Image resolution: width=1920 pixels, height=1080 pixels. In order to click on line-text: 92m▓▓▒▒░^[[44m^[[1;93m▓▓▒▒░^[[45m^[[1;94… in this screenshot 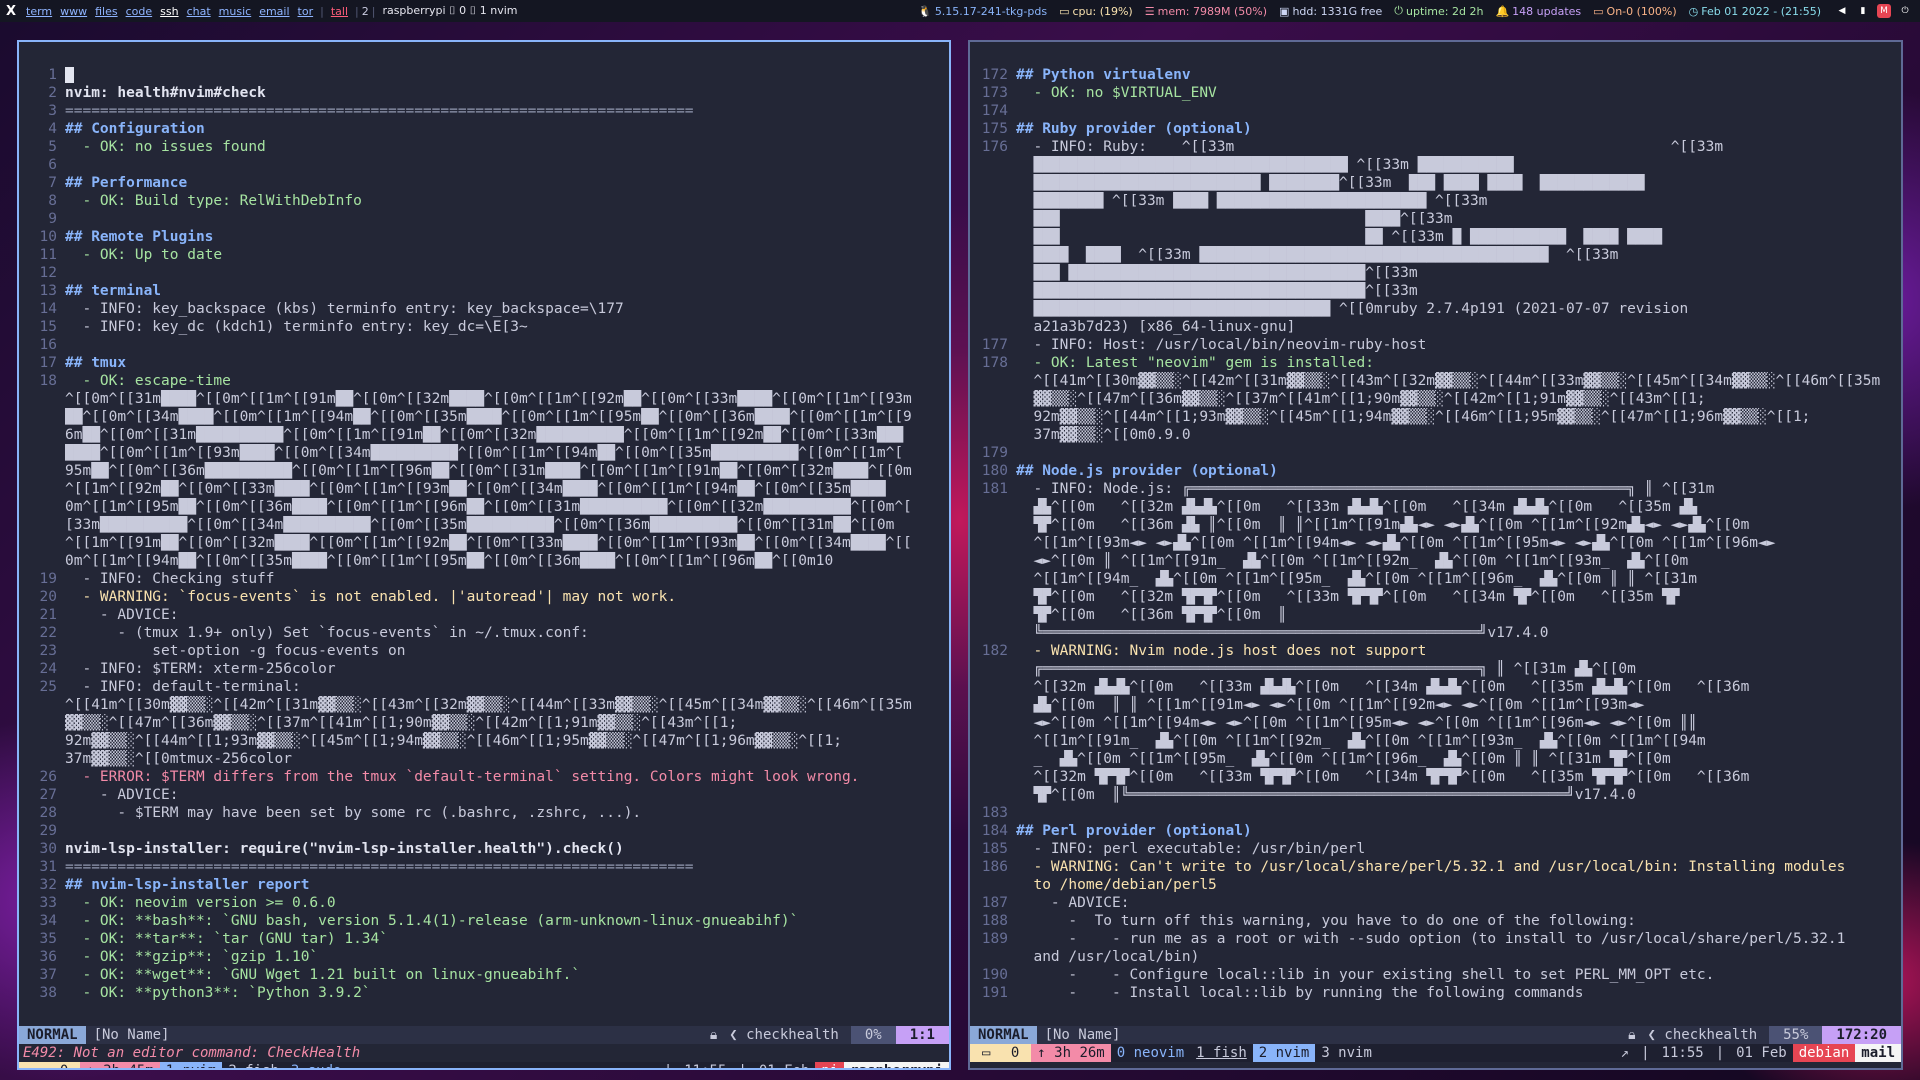, I will do `click(1413, 417)`.